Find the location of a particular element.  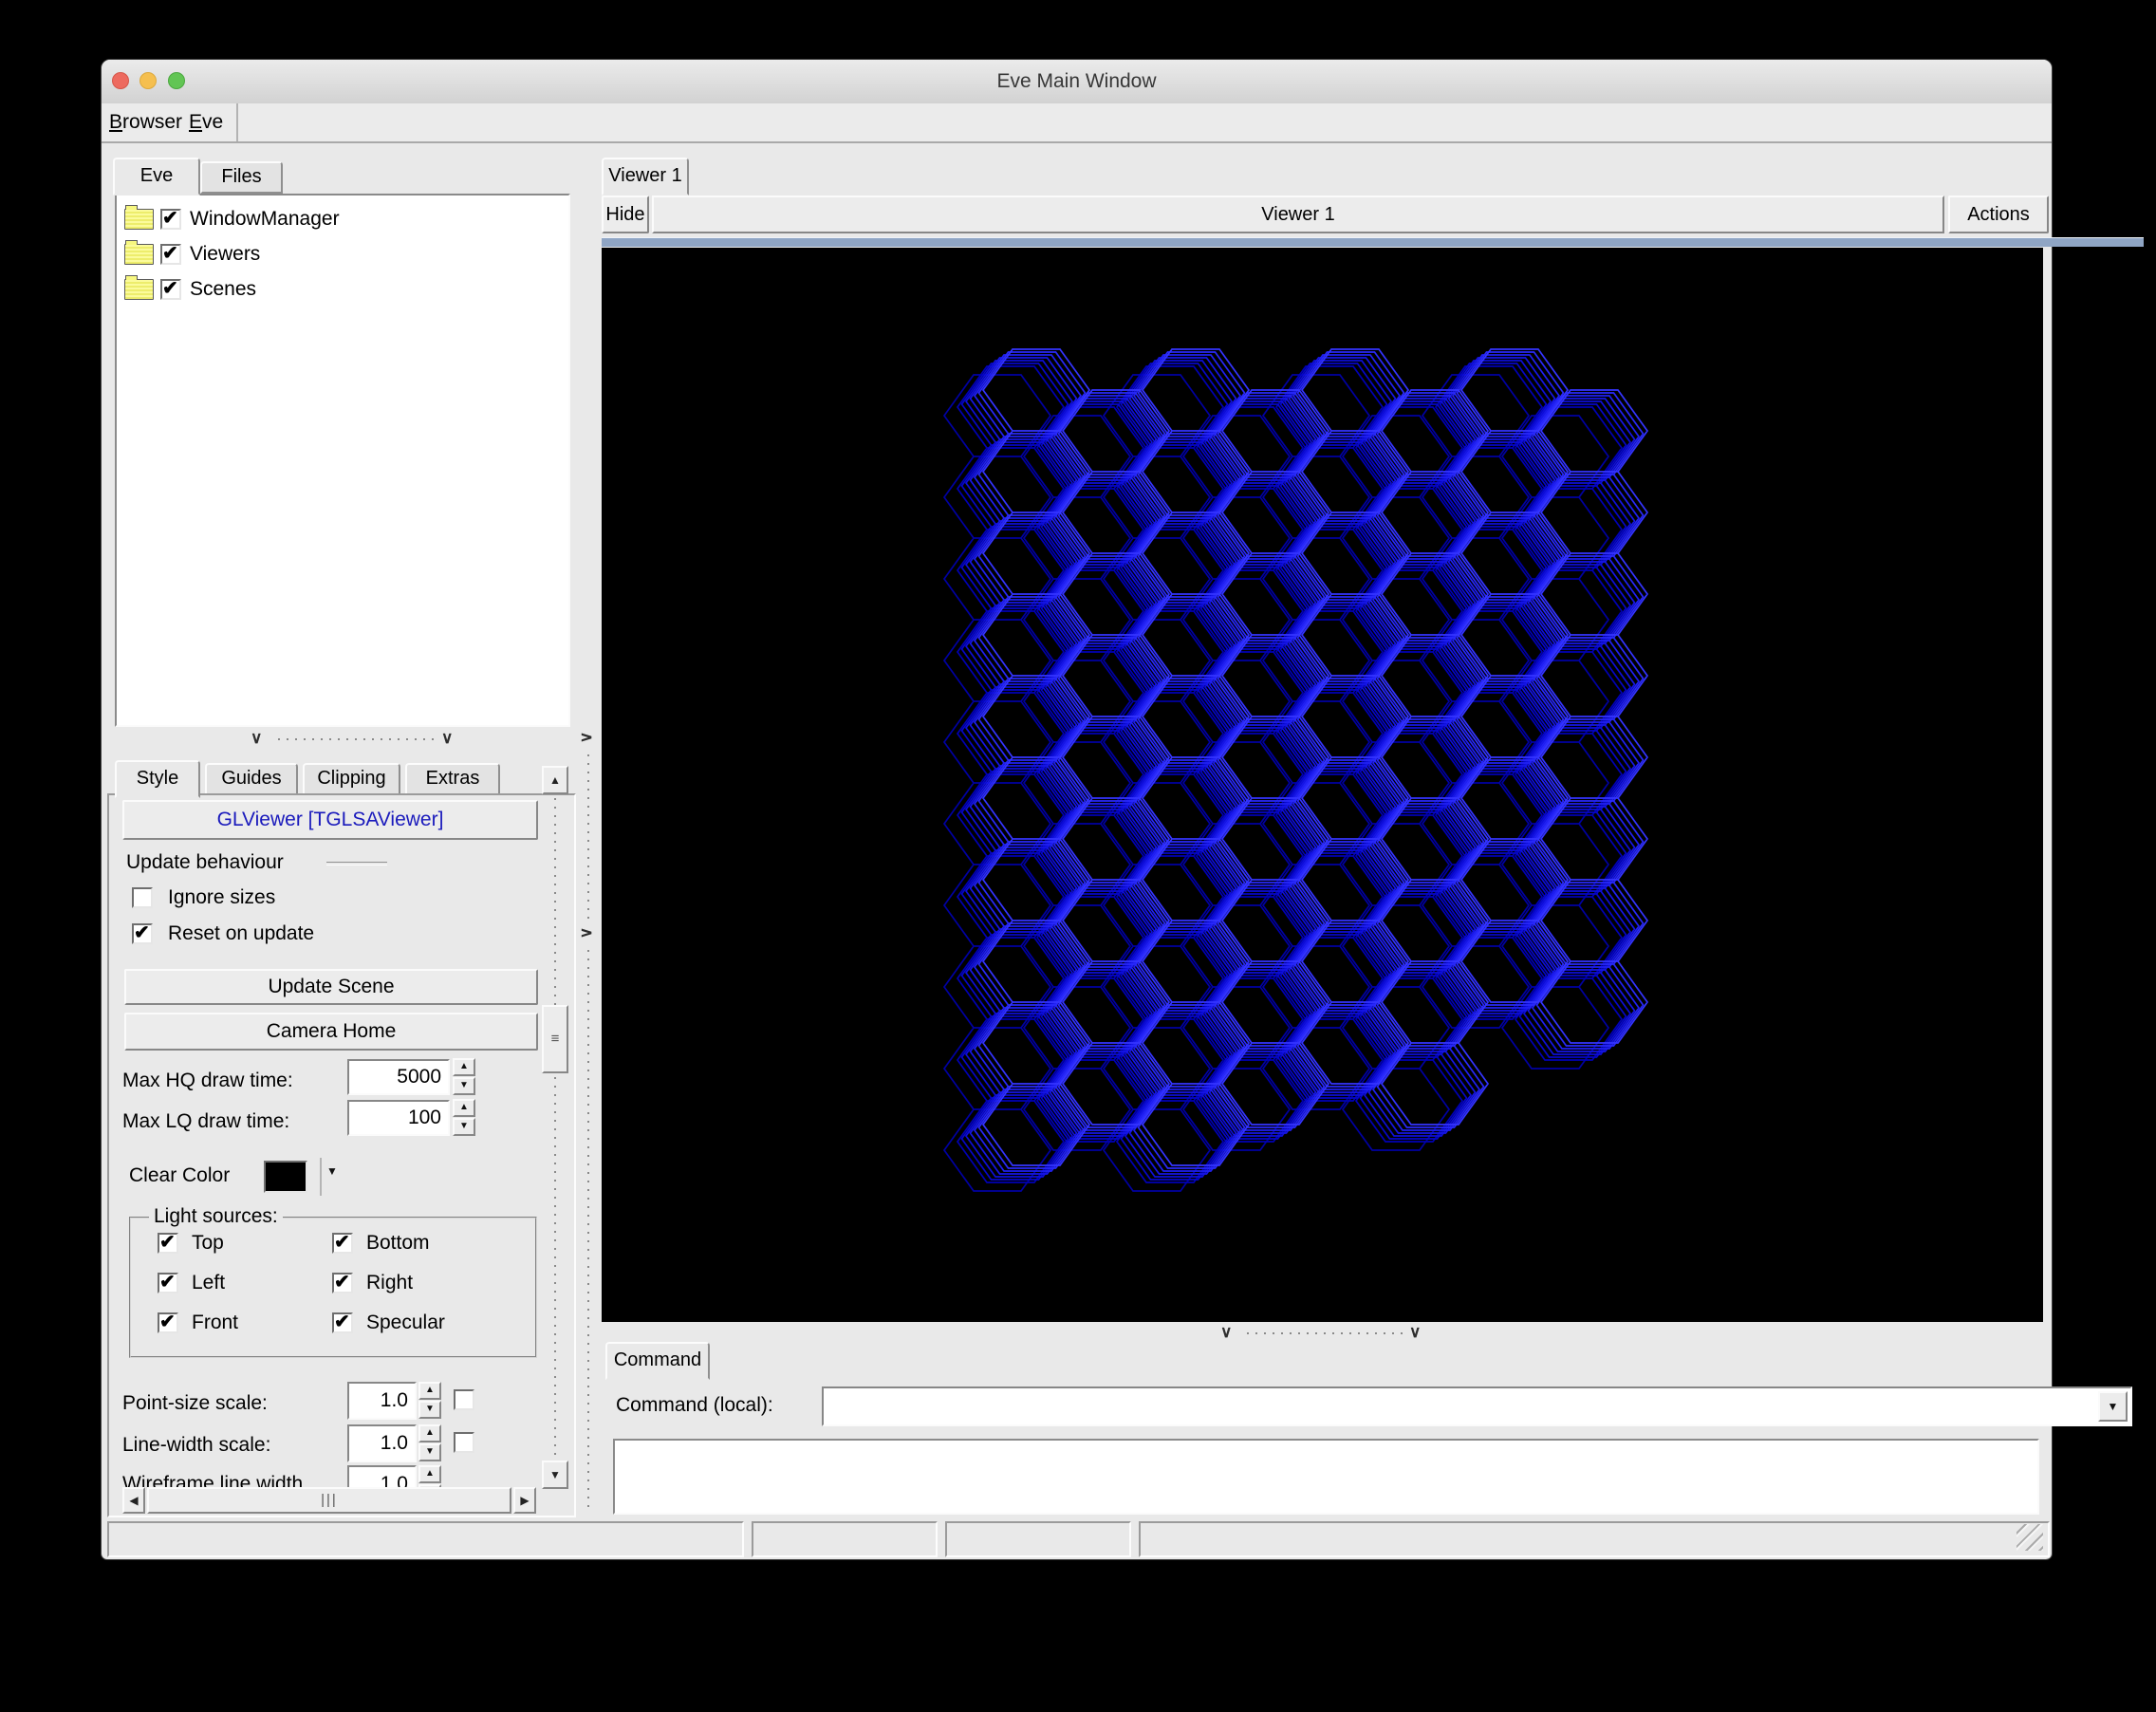

actions-button: Actions is located at coordinates (1998, 214).